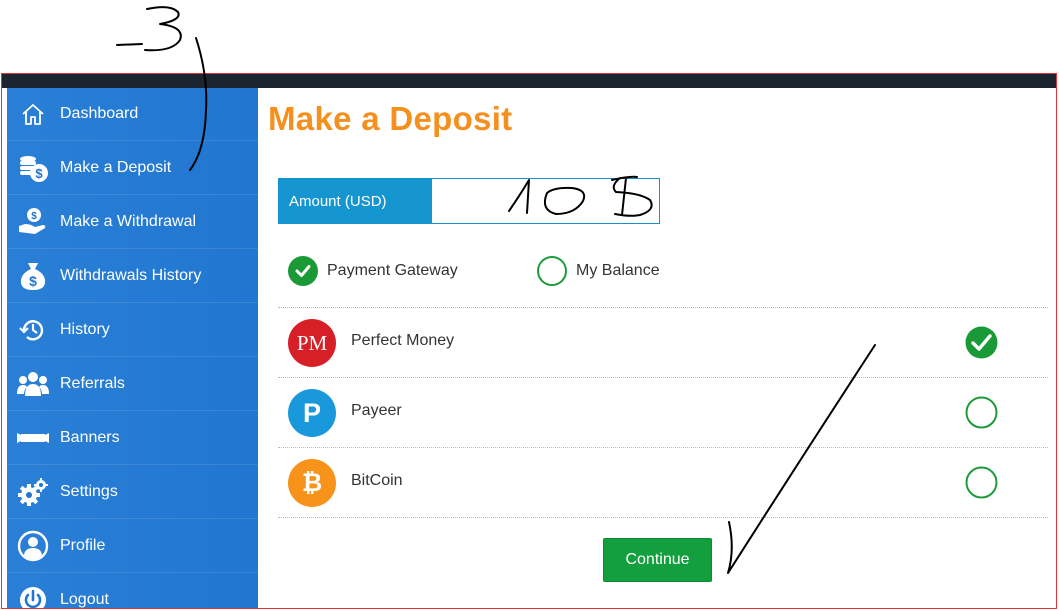 This screenshot has width=1059, height=610. Describe the element at coordinates (376, 410) in the screenshot. I see `gateway-name: Payeer` at that location.